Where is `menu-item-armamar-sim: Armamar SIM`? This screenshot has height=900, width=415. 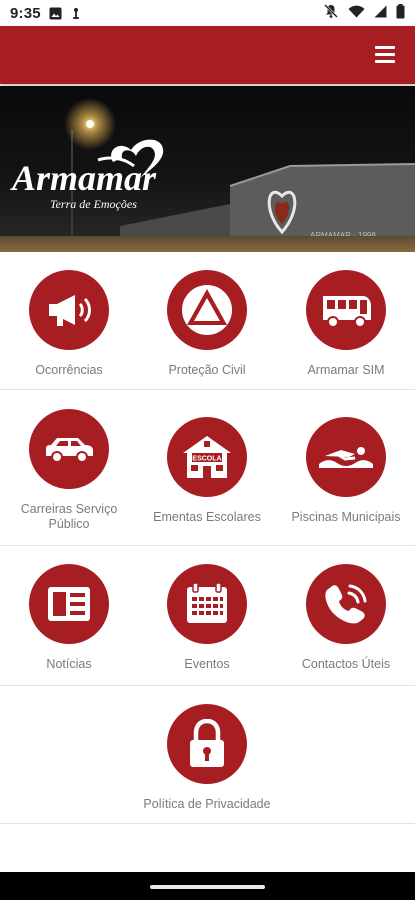 menu-item-armamar-sim: Armamar SIM is located at coordinates (346, 324).